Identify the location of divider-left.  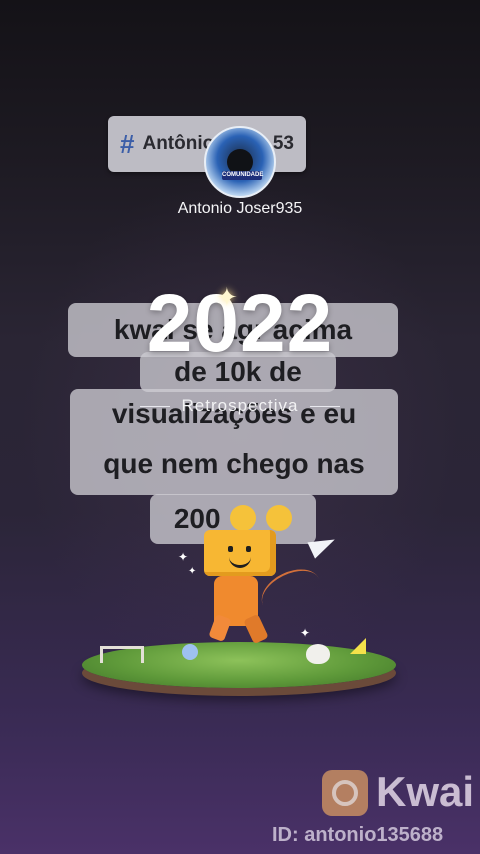
(154, 407).